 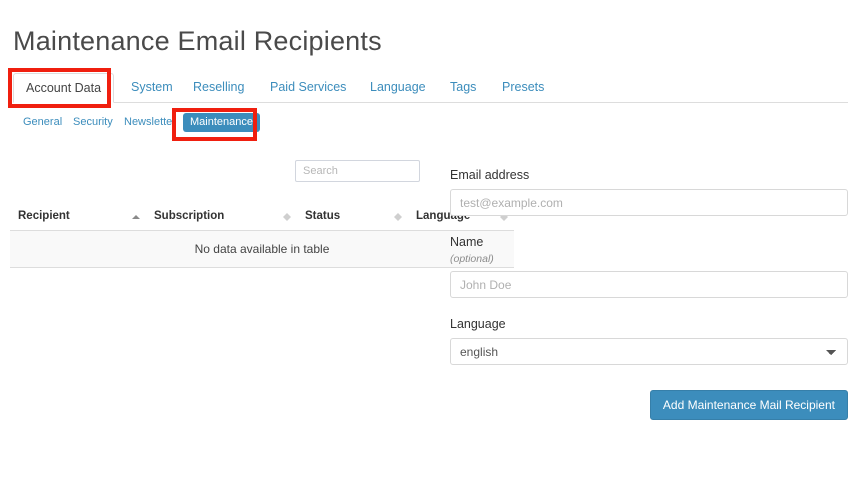 What do you see at coordinates (220, 171) in the screenshot?
I see `table-search-row` at bounding box center [220, 171].